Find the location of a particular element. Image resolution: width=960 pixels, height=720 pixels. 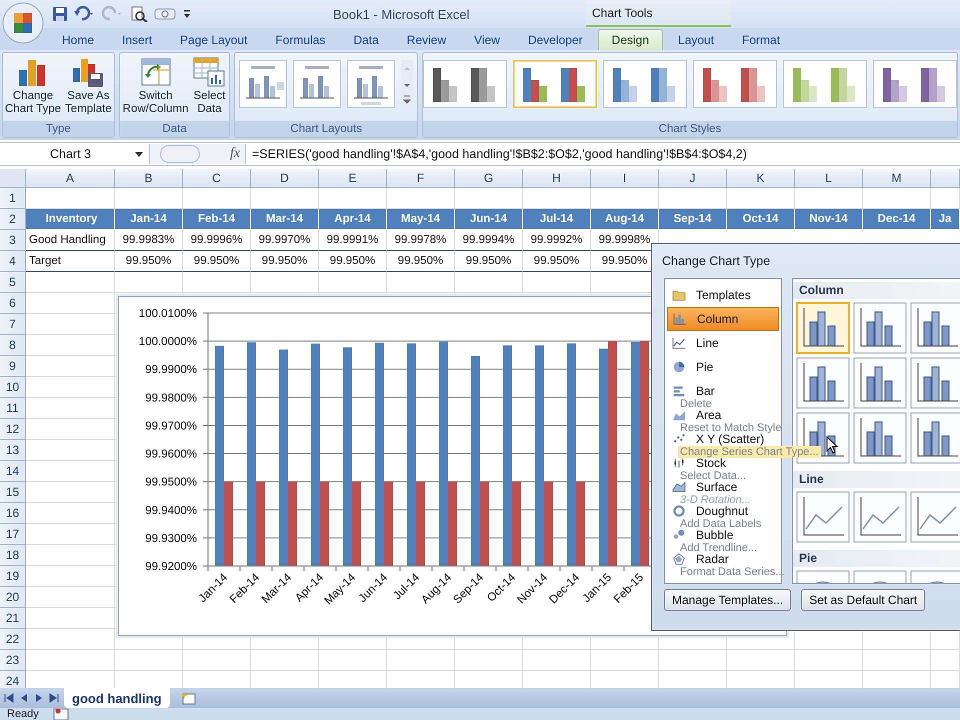

ribbon-tab: Design is located at coordinates (631, 39).